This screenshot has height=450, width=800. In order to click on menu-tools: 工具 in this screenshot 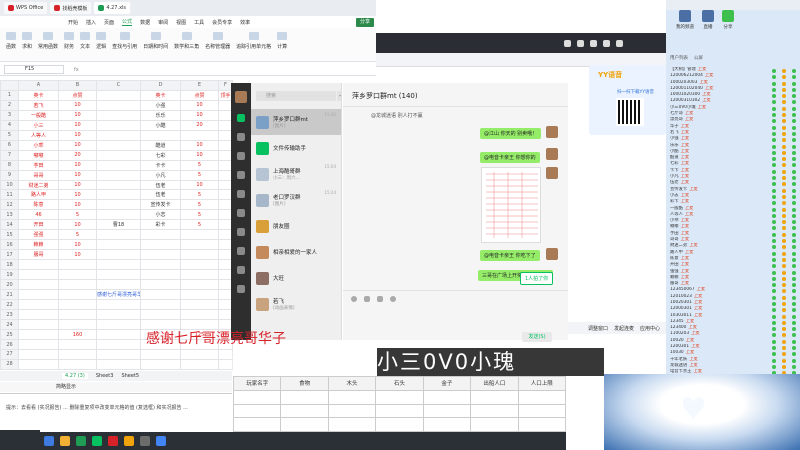, I will do `click(199, 22)`.